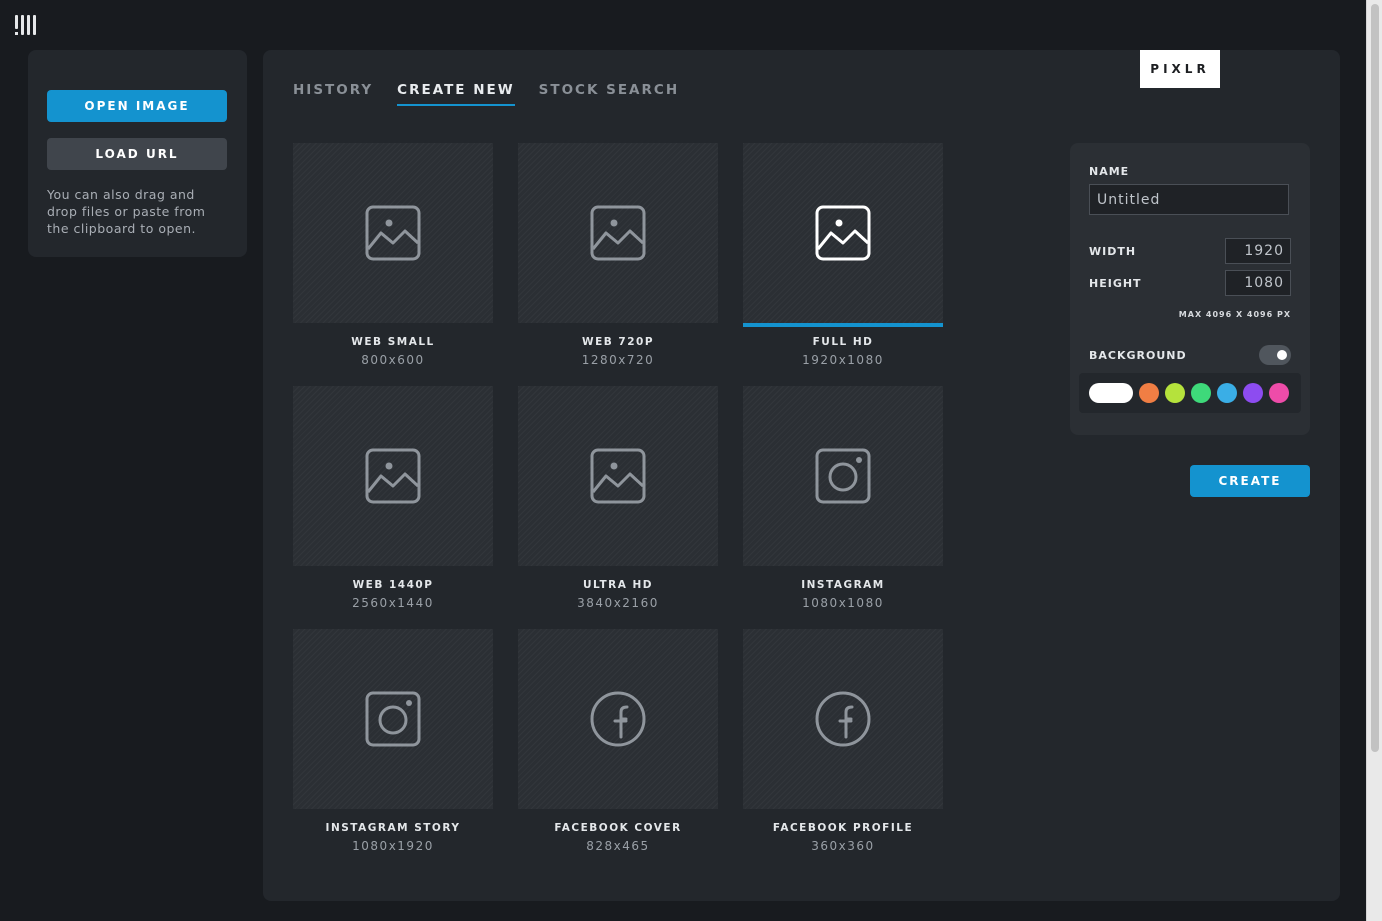 The image size is (1382, 921). I want to click on preset-title: WEB SMALL, so click(393, 342).